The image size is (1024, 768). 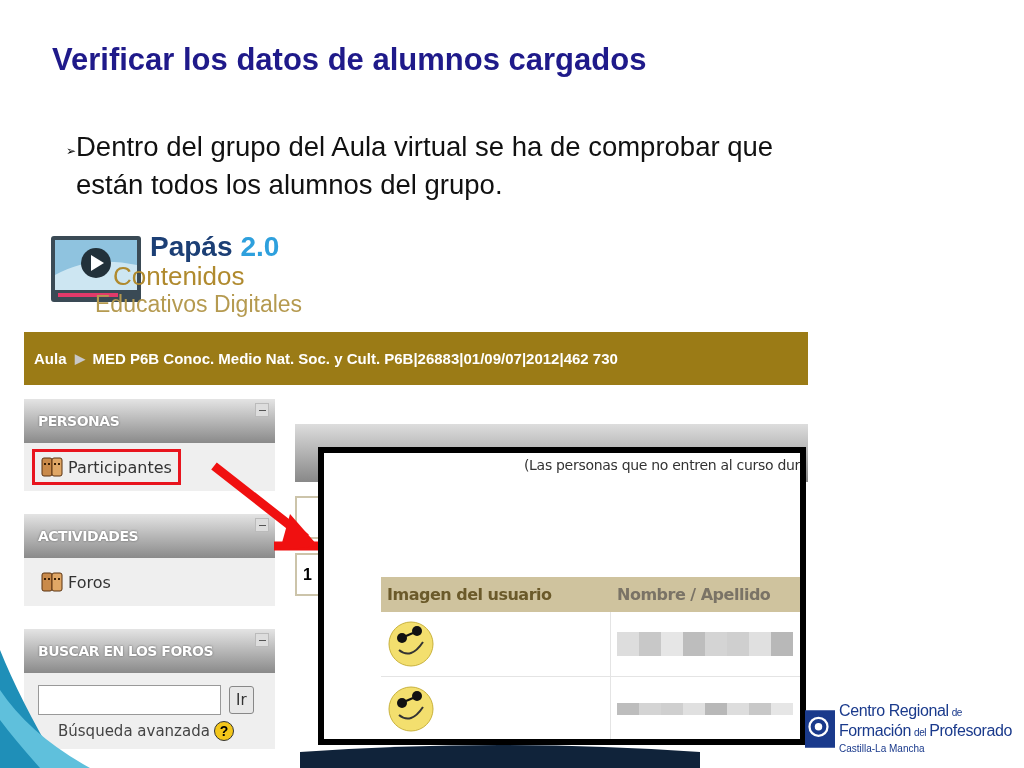 What do you see at coordinates (894, 711) in the screenshot?
I see `logo-text: Centro Regional` at bounding box center [894, 711].